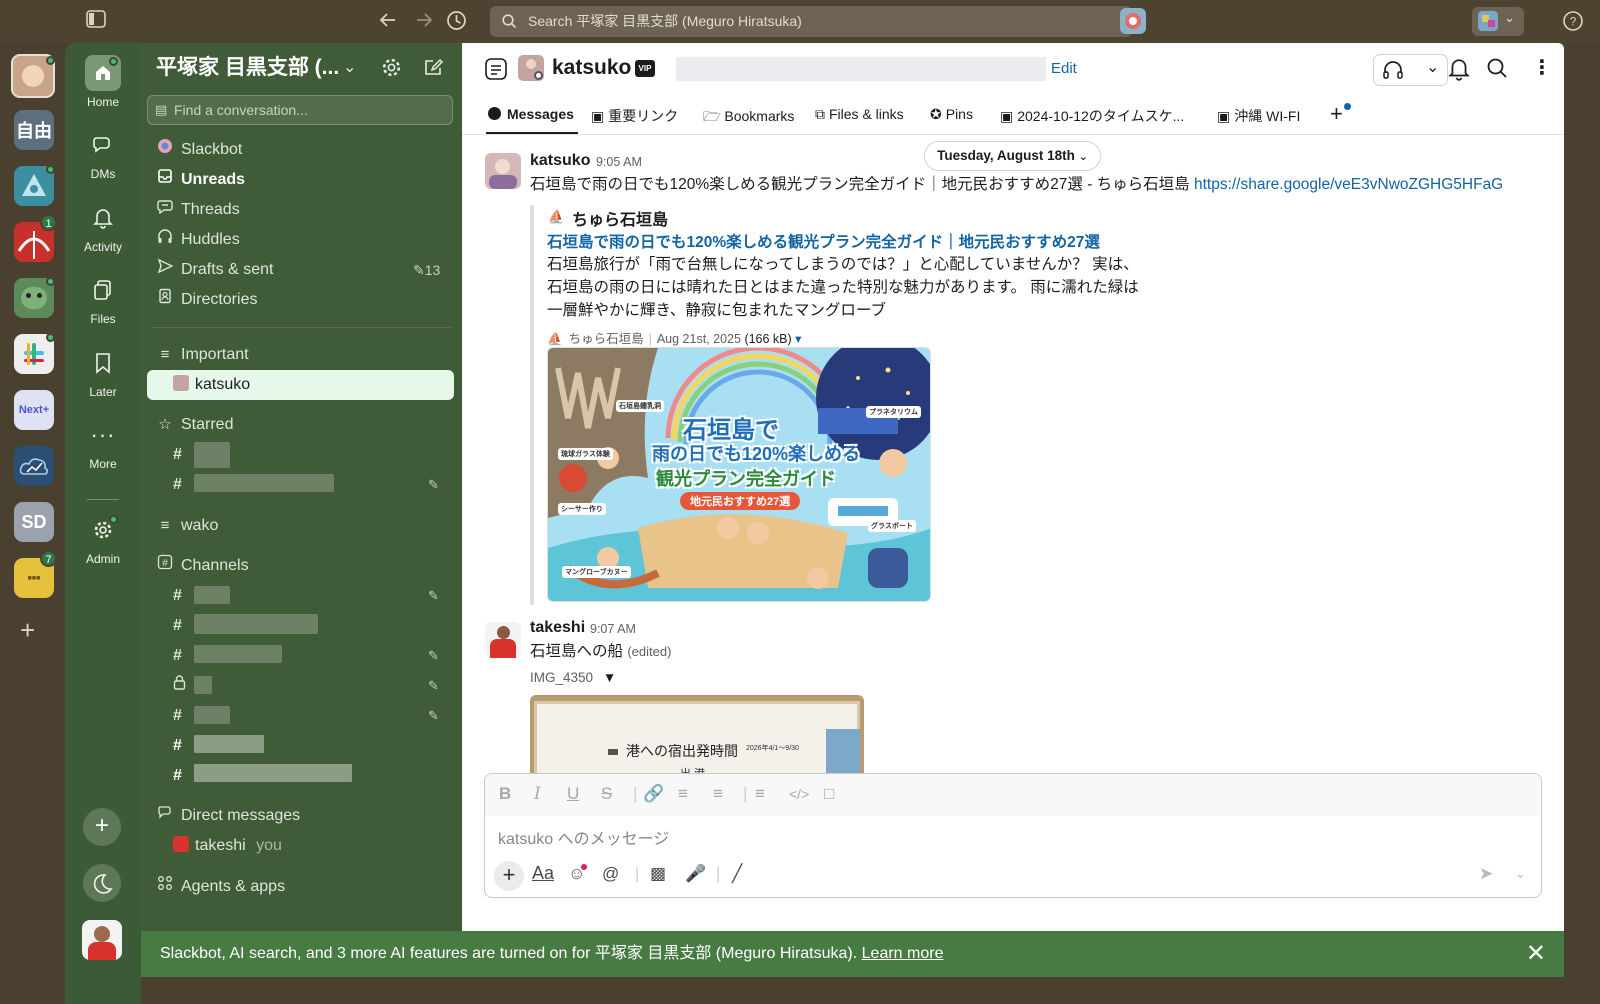 This screenshot has height=1004, width=1600. I want to click on sidebar-section-starred: ☆ Starred, so click(194, 425).